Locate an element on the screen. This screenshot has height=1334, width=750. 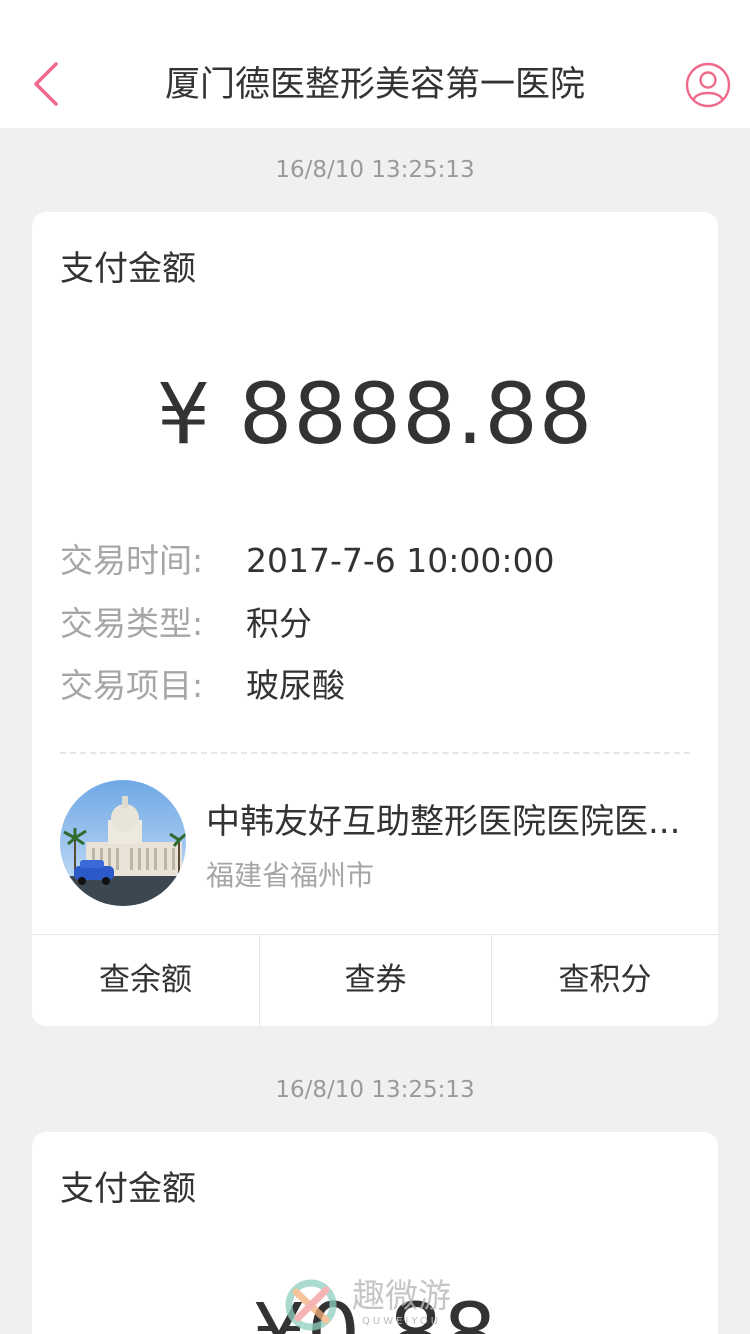
detail-key: 交易项目: is located at coordinates (132, 685).